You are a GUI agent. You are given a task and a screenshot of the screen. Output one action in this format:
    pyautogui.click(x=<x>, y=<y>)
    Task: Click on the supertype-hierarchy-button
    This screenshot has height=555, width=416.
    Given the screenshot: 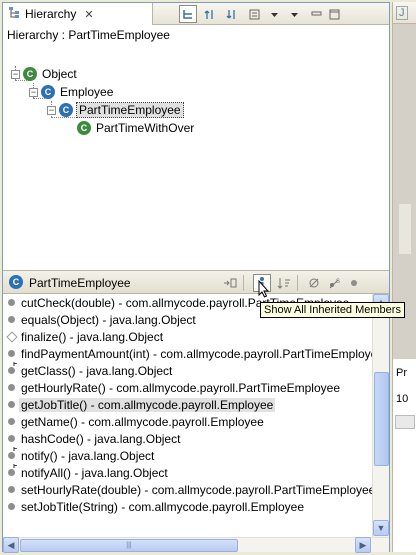 What is the action you would take?
    pyautogui.click(x=210, y=14)
    